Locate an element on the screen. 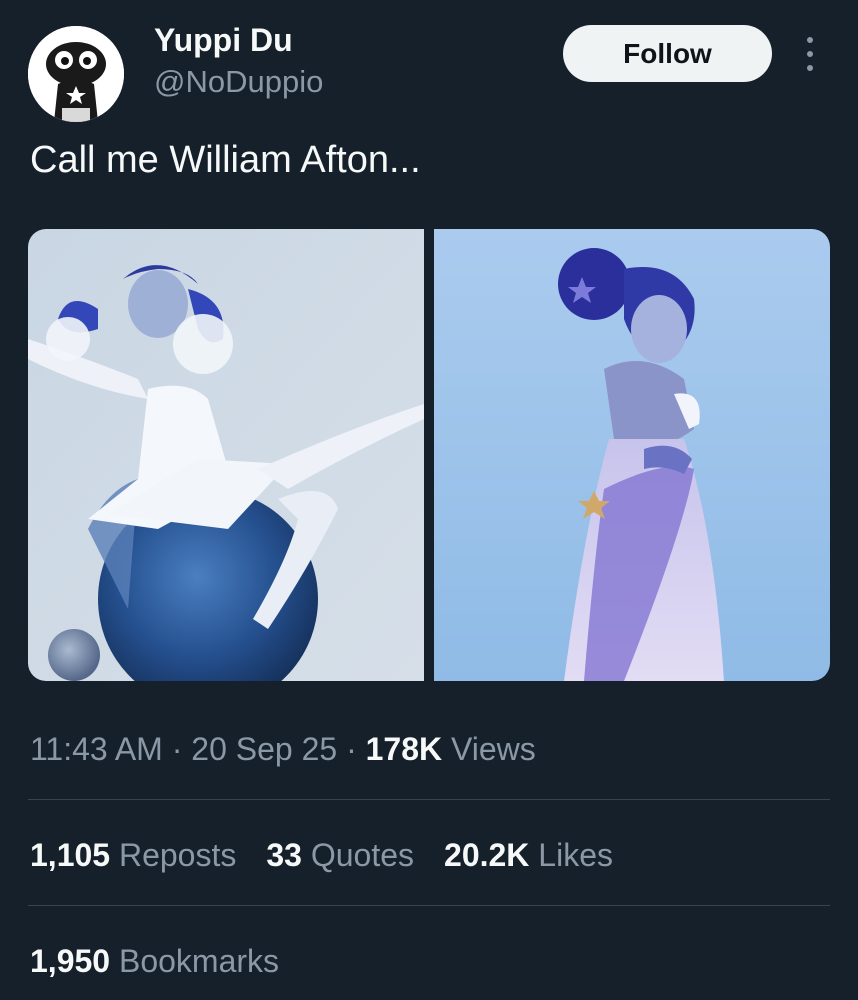 The width and height of the screenshot is (858, 1000). avatar is located at coordinates (76, 74).